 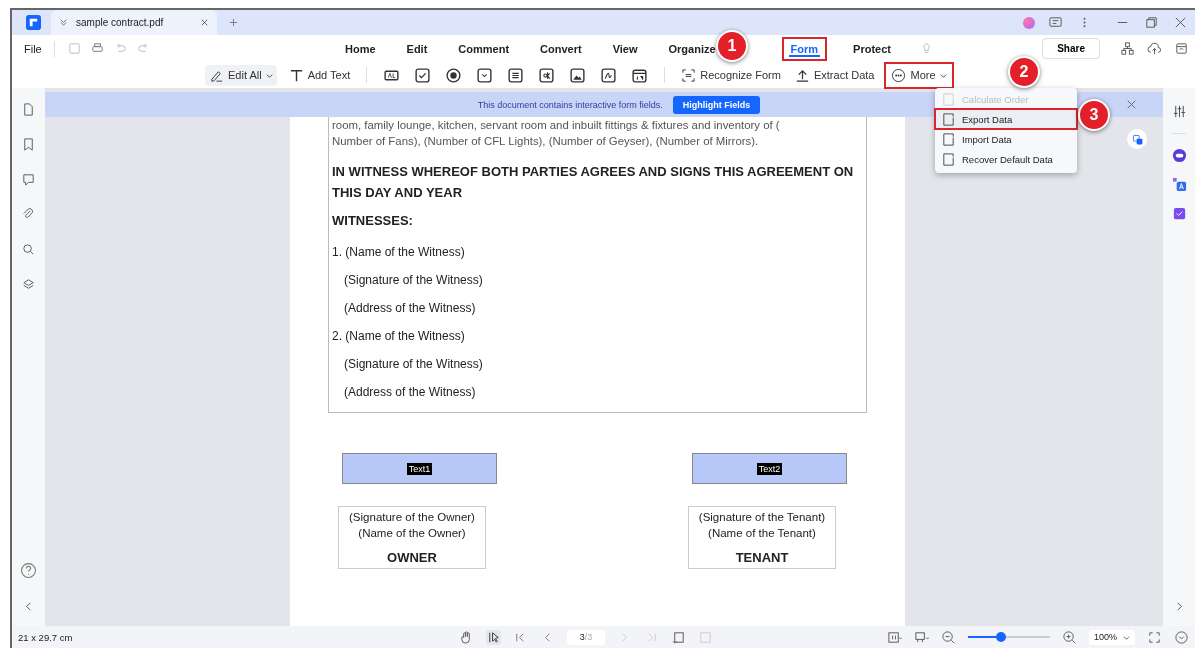 I want to click on signature-field-icon, so click(x=609, y=75).